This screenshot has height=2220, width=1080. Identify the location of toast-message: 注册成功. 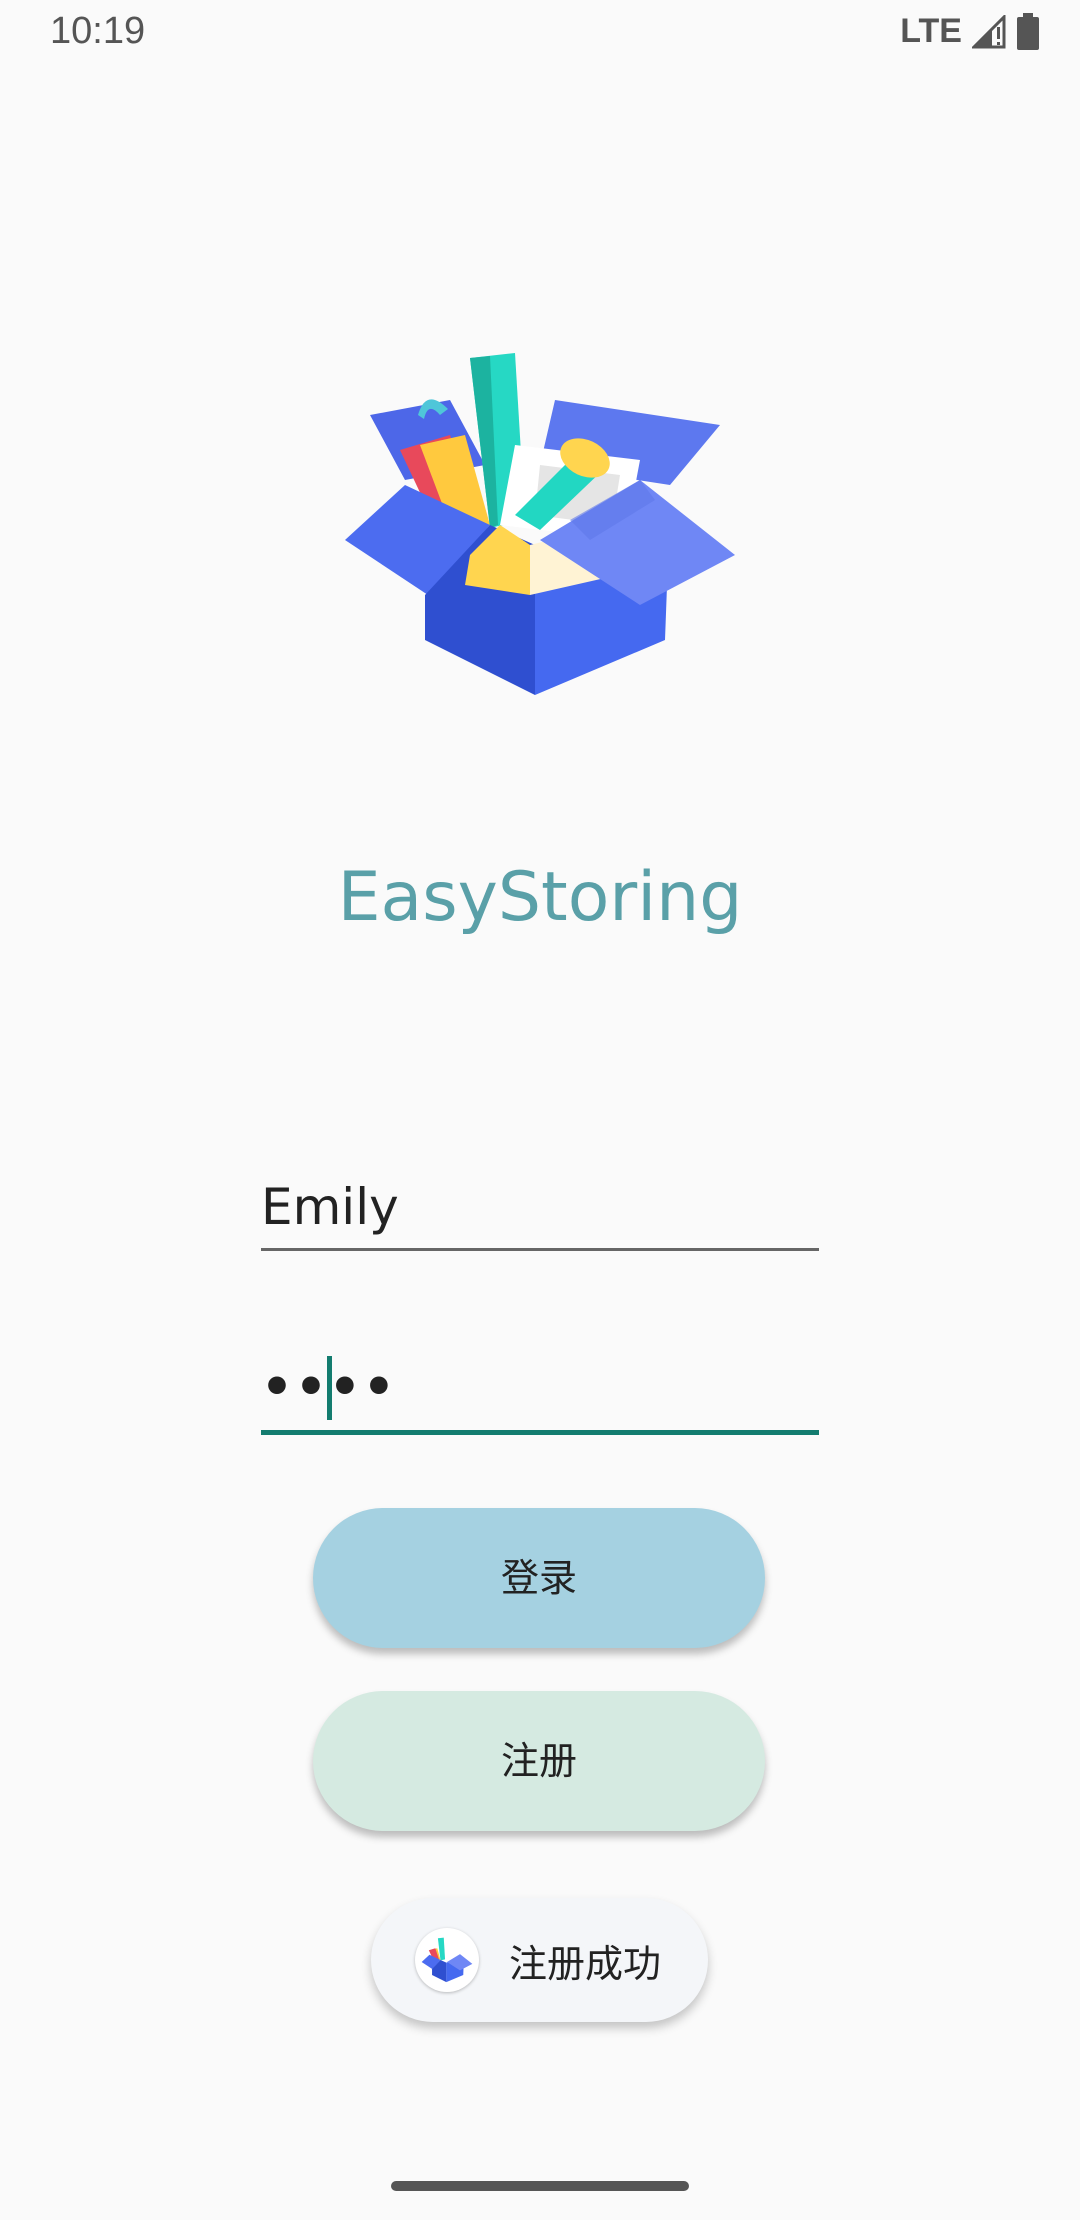
(585, 1963).